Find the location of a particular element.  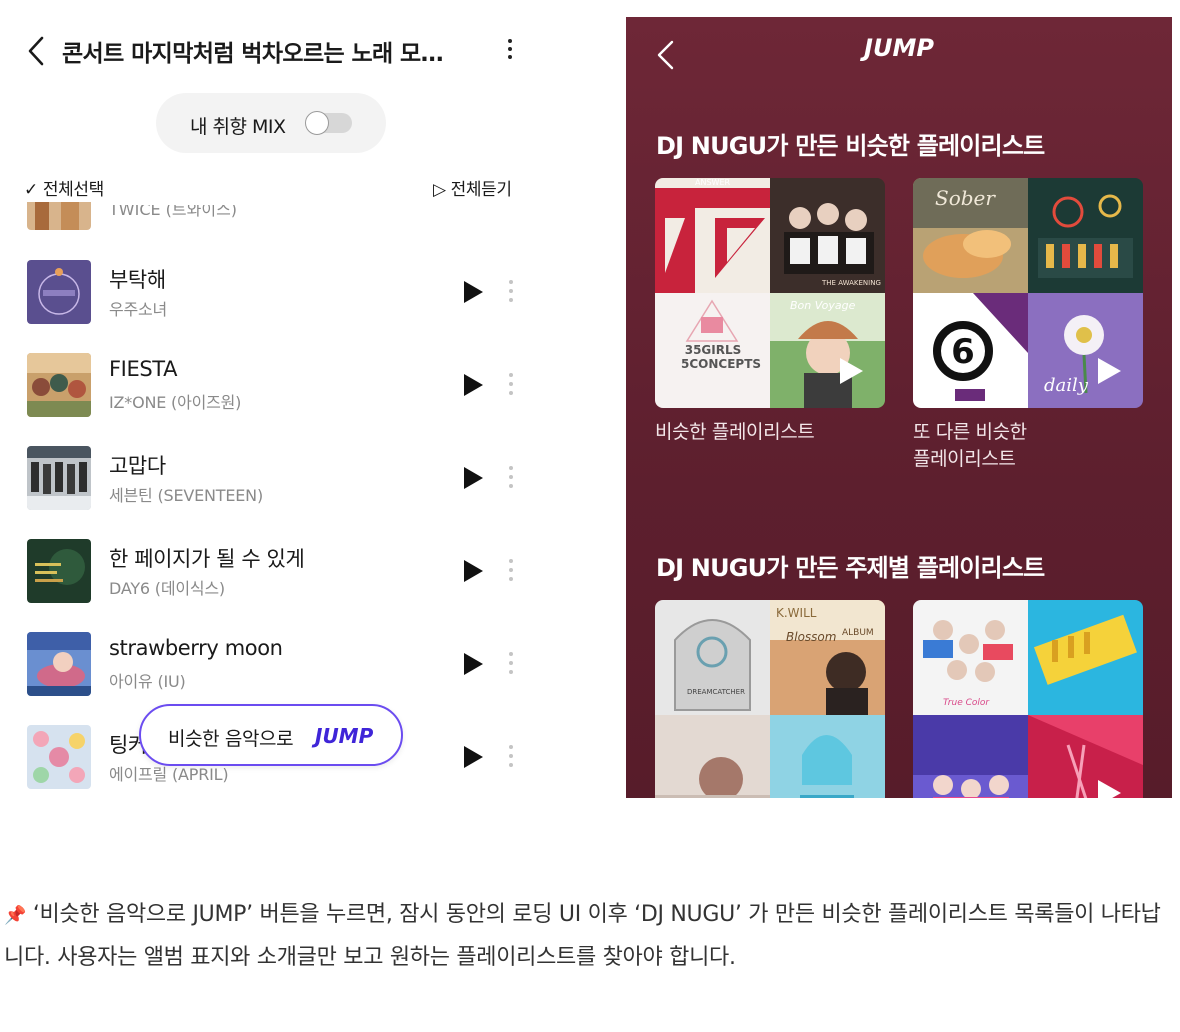

song-artist: 아이유 (IU) is located at coordinates (147, 681).